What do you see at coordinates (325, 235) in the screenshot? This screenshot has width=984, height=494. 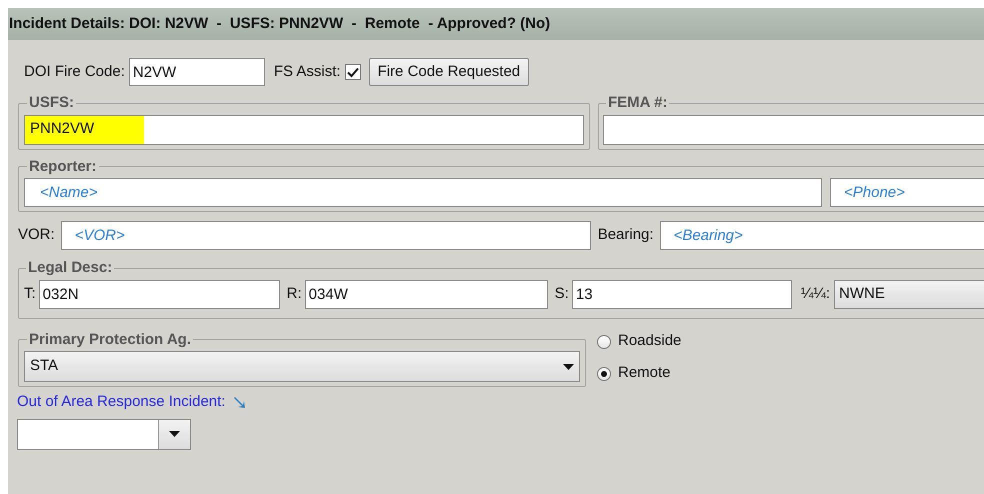 I see `vor-field: <VOR>` at bounding box center [325, 235].